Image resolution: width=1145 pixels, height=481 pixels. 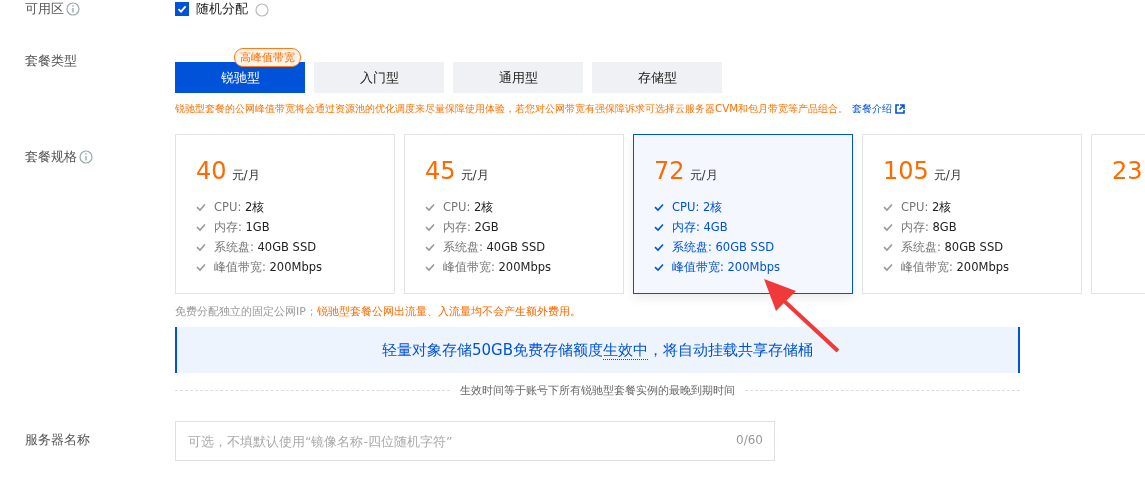 What do you see at coordinates (379, 77) in the screenshot?
I see `package-tab: 入门型` at bounding box center [379, 77].